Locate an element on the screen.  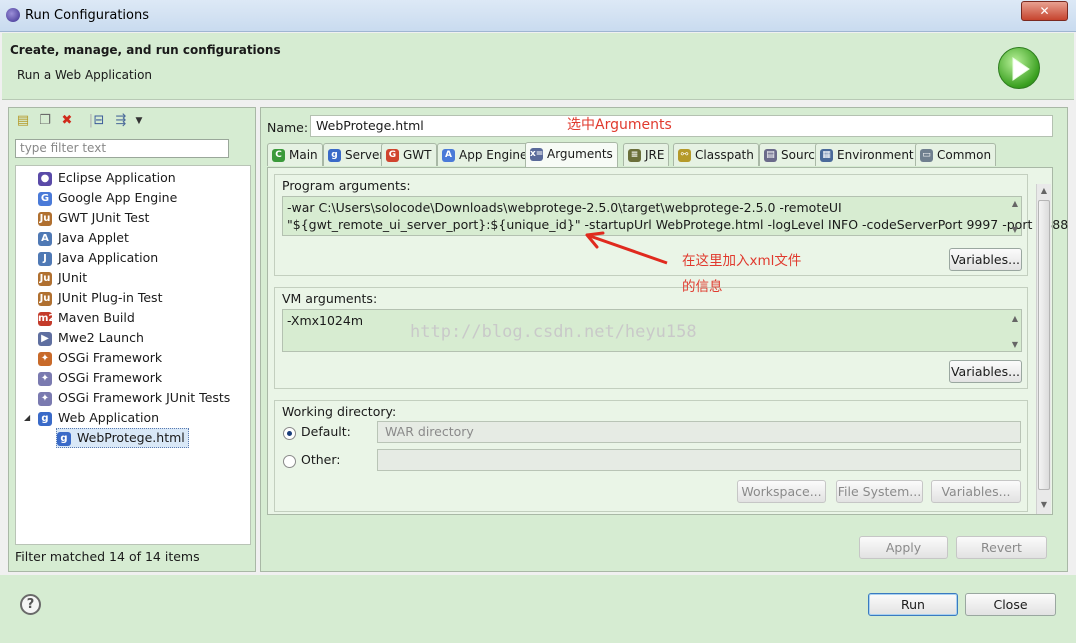
tab-jre: ≡ JRE is located at coordinates (646, 154).